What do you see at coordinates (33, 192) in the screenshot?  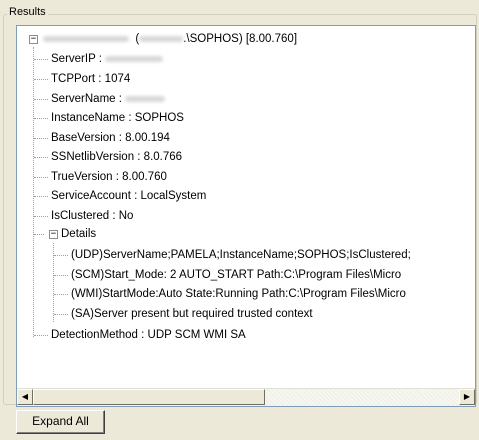 I see `tree-connector-root` at bounding box center [33, 192].